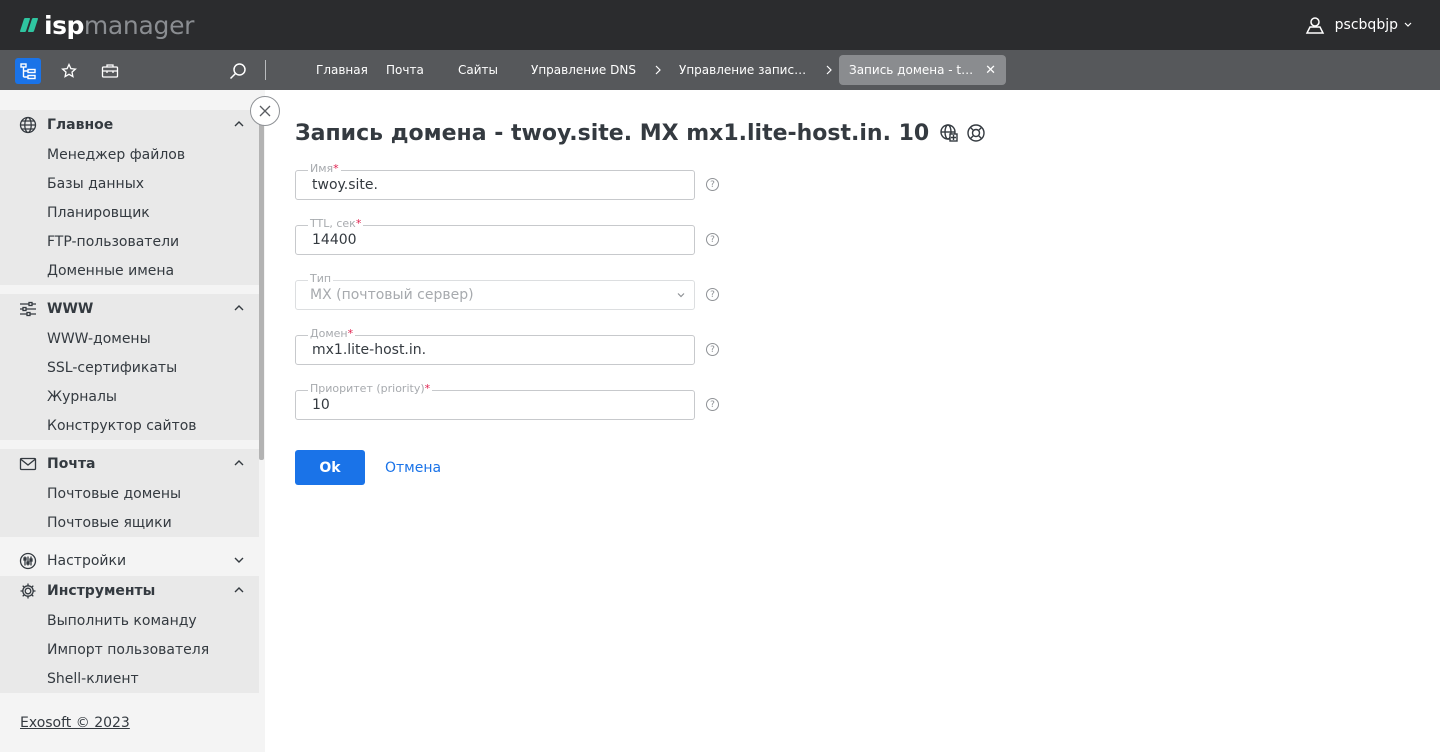 This screenshot has height=752, width=1440. I want to click on favorites-button, so click(69, 71).